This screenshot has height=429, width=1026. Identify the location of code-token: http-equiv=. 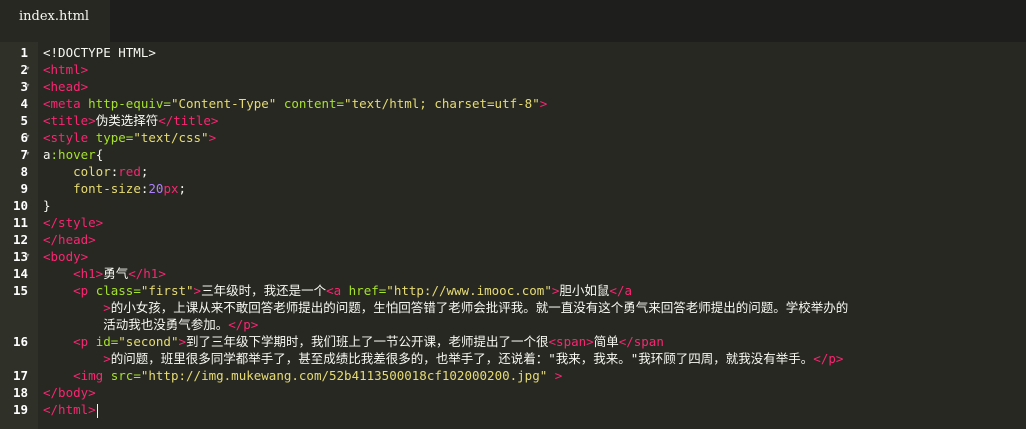
(129, 103).